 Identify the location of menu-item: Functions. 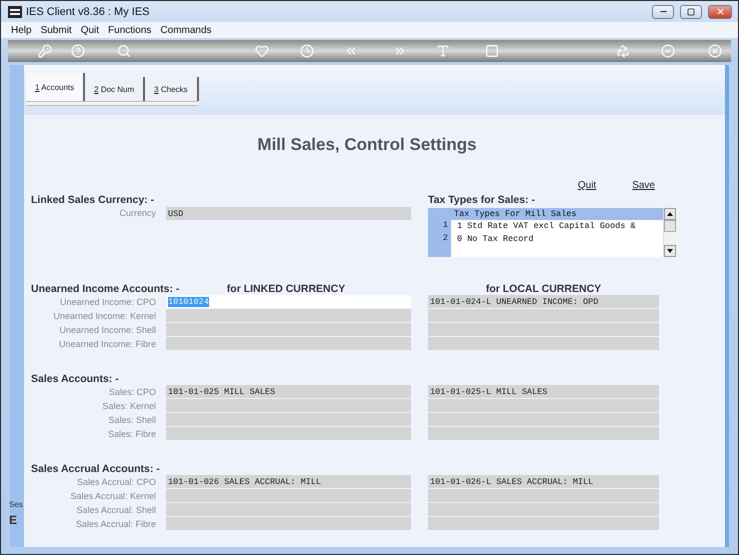
(130, 30).